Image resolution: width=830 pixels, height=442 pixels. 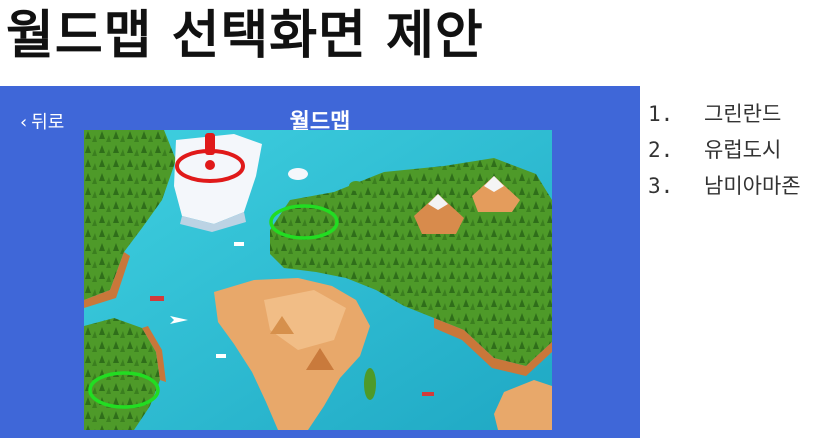 What do you see at coordinates (661, 186) in the screenshot?
I see `option-number: 3.` at bounding box center [661, 186].